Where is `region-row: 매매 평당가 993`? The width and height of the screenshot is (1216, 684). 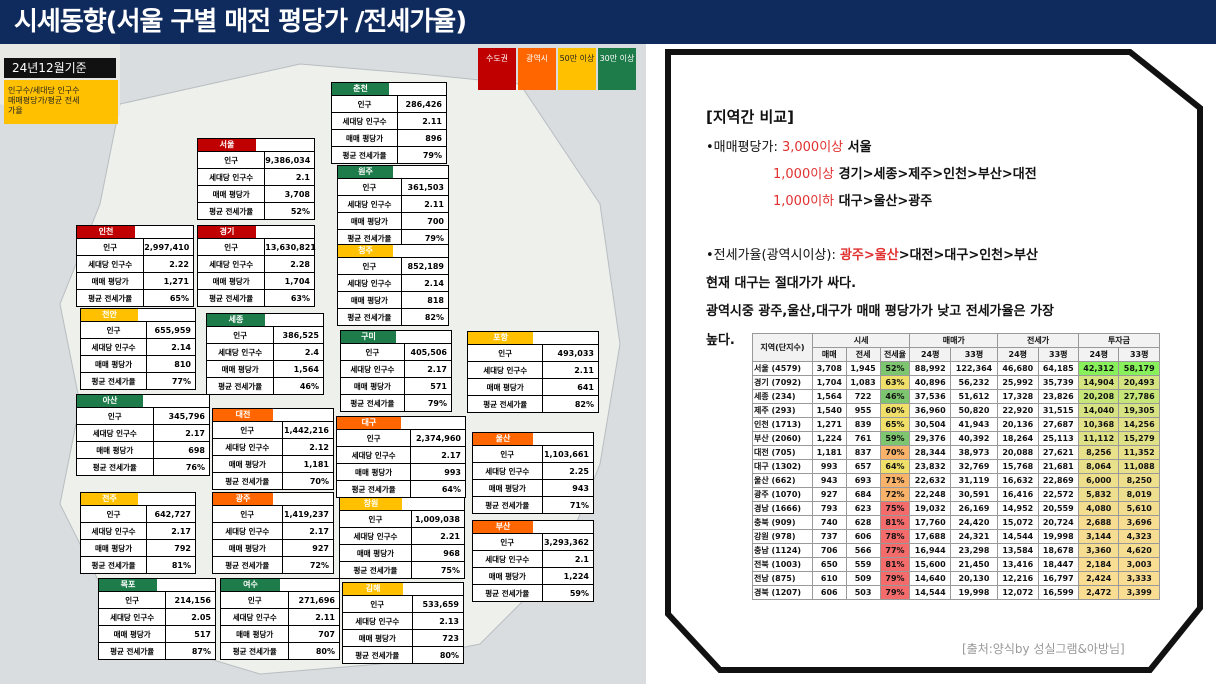
region-row: 매매 평당가 993 is located at coordinates (401, 471).